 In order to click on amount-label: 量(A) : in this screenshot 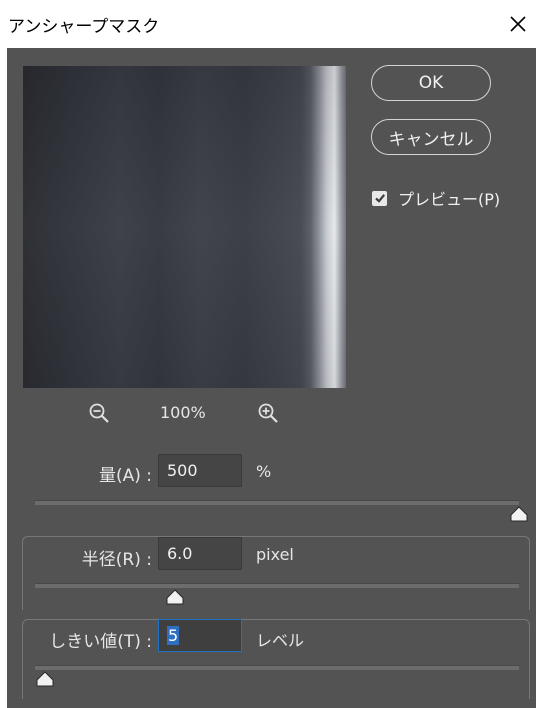, I will do `click(125, 476)`.